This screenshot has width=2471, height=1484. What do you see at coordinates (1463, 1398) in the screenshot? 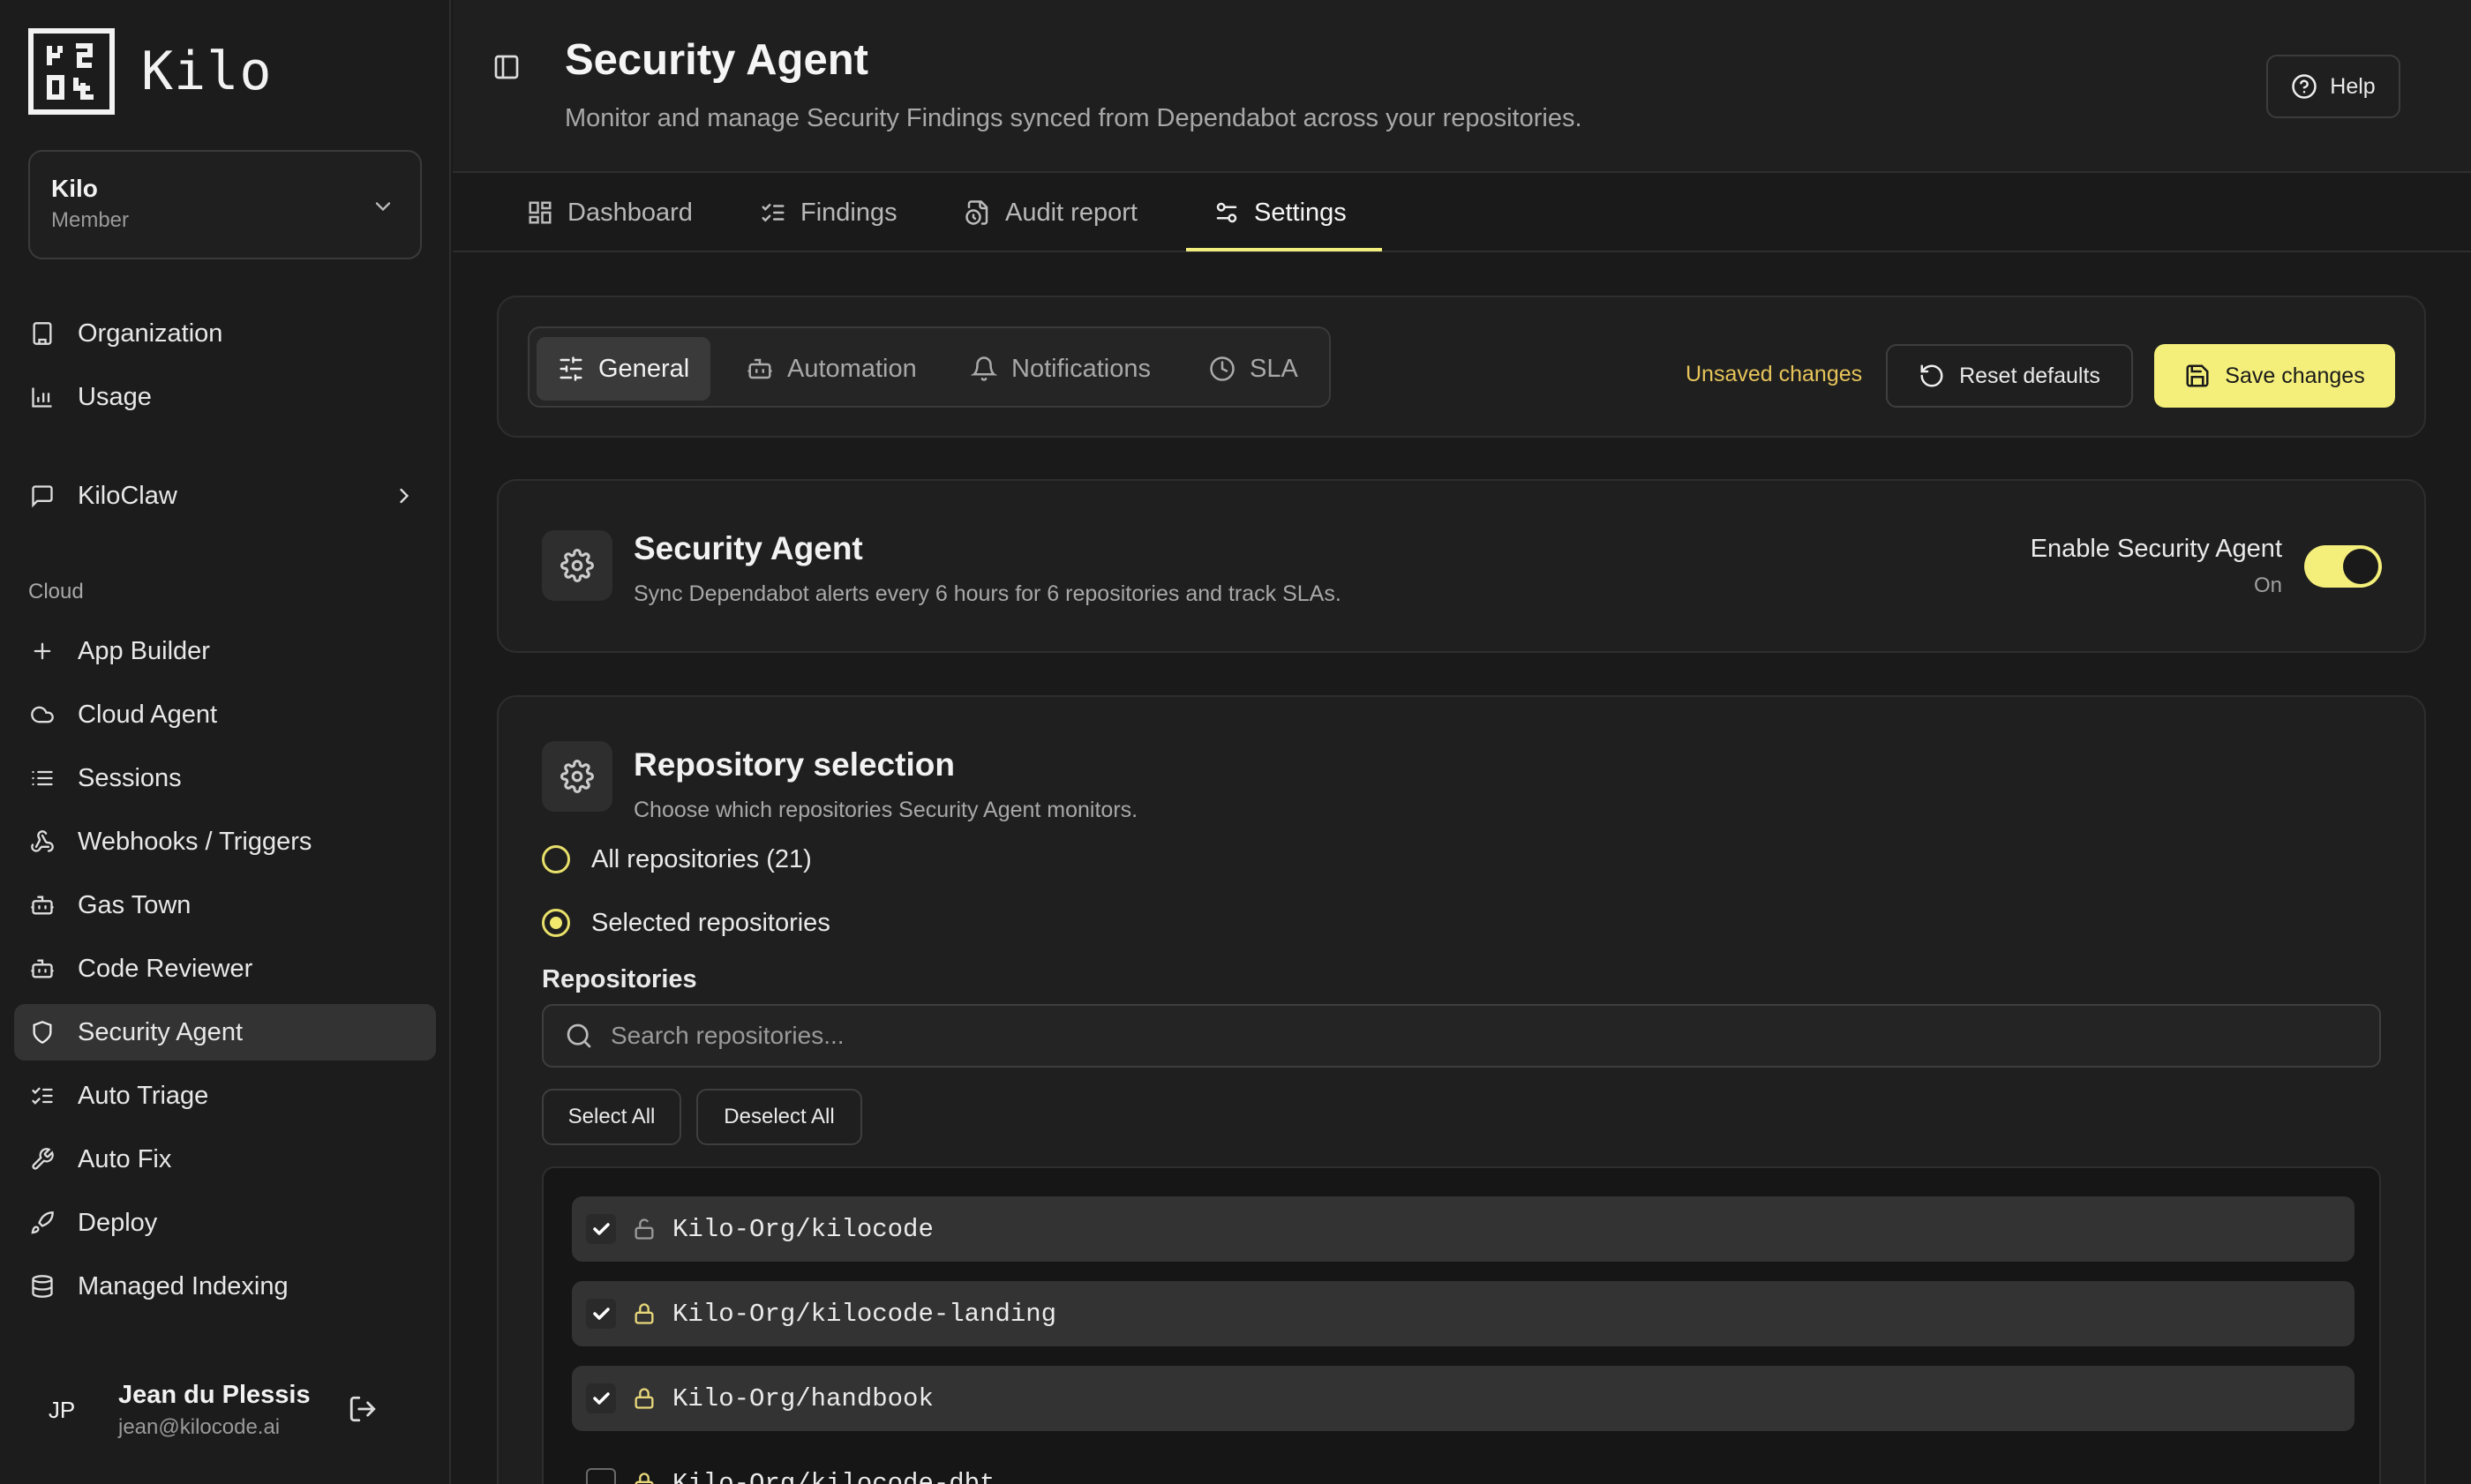
I see `list-item: Kilo-Org/handbook` at bounding box center [1463, 1398].